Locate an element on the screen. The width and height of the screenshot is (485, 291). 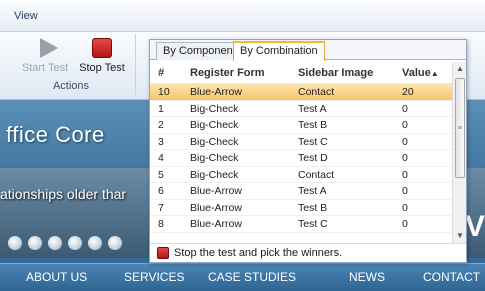
nav-news: NEWS is located at coordinates (367, 277).